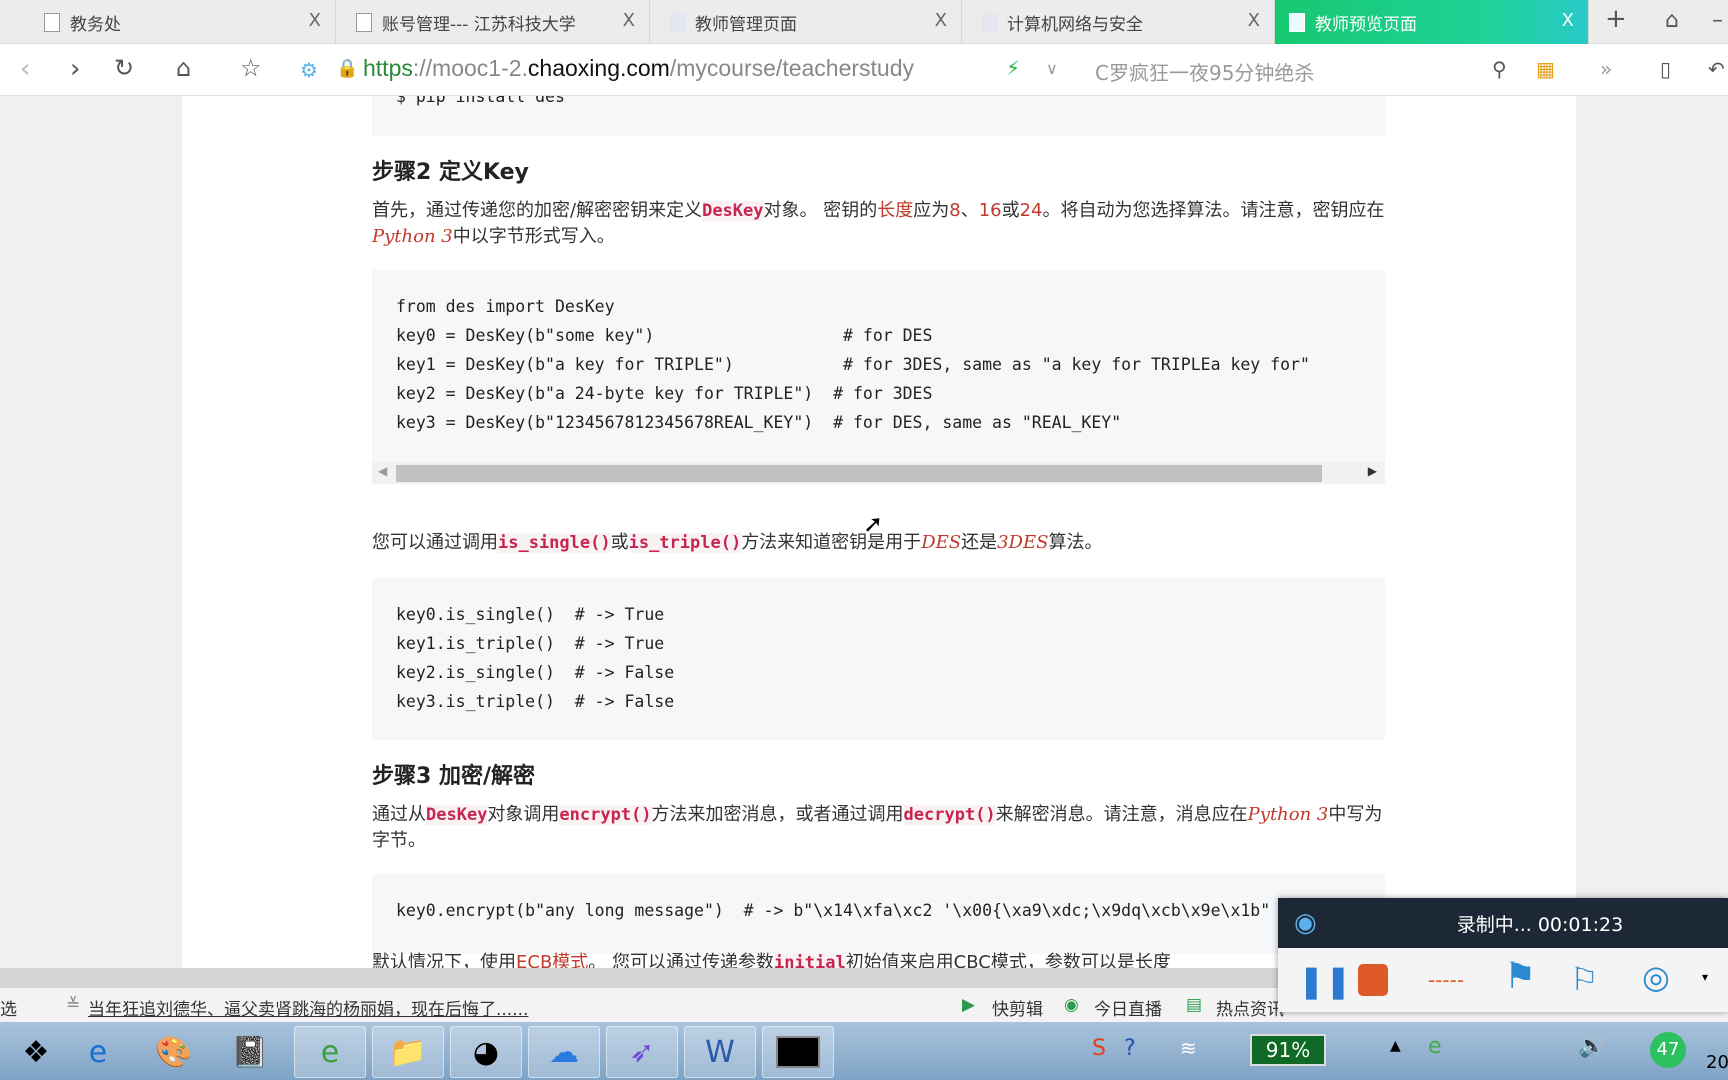  What do you see at coordinates (1499, 69) in the screenshot?
I see `search-icon: ⚲` at bounding box center [1499, 69].